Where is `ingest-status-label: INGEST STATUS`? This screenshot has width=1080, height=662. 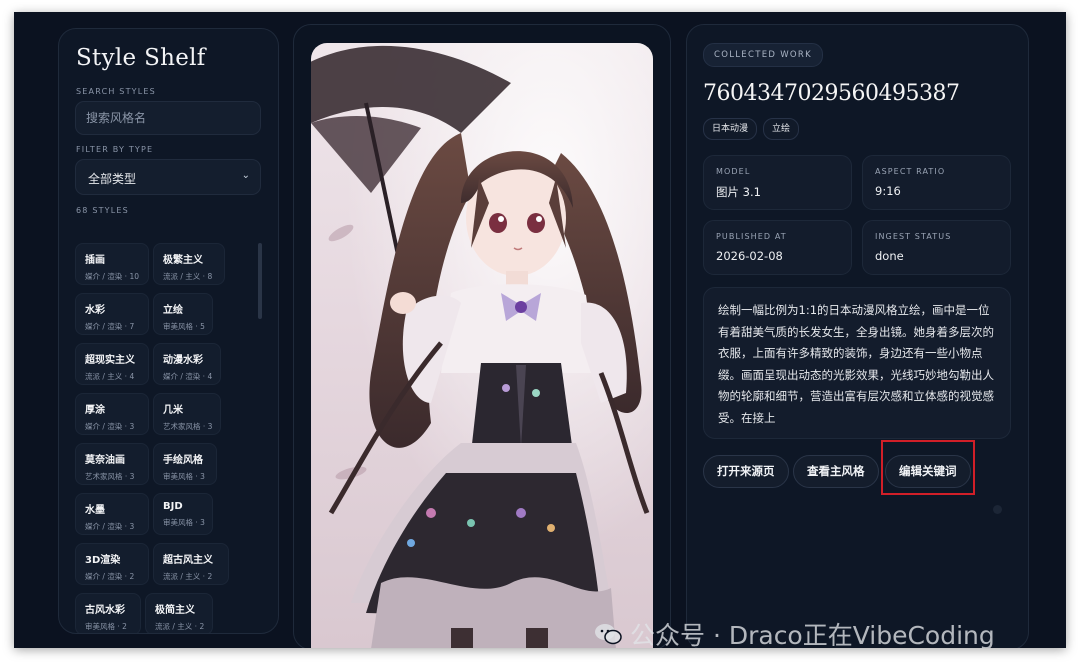
ingest-status-label: INGEST STATUS is located at coordinates (913, 236).